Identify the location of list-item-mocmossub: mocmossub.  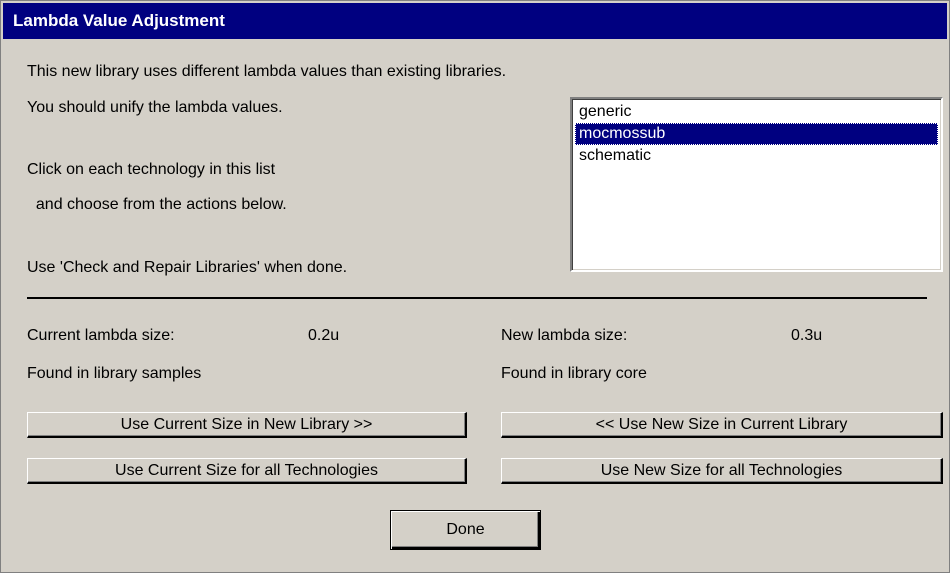
(756, 134).